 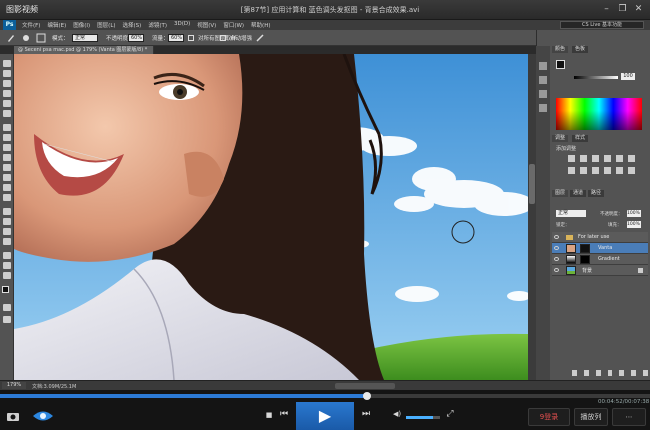 I want to click on photo-filter-adjust-icon, so click(x=595, y=170).